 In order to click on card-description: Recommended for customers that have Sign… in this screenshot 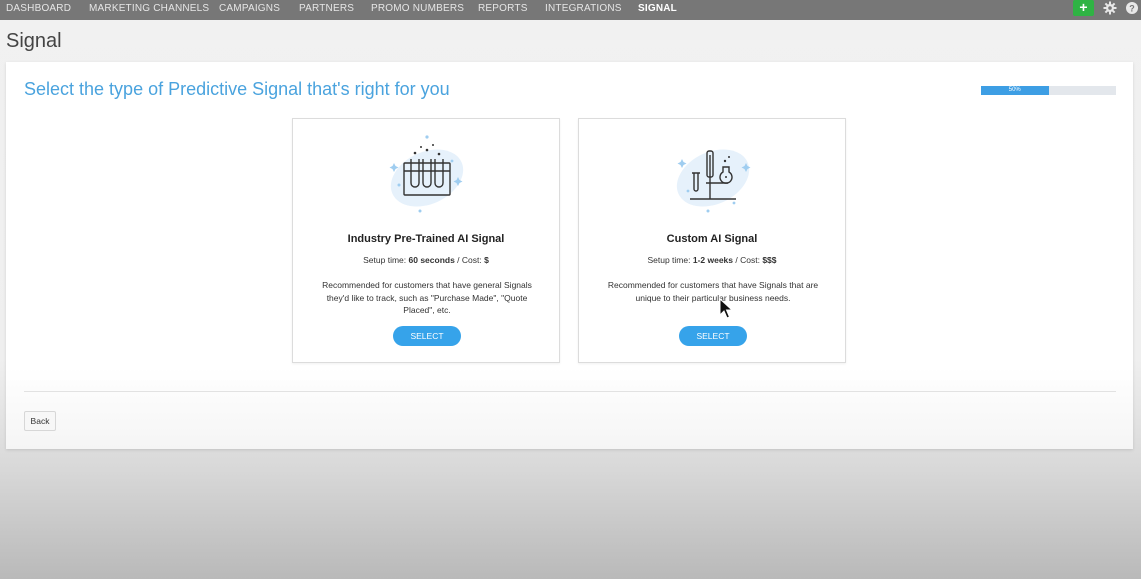, I will do `click(713, 291)`.